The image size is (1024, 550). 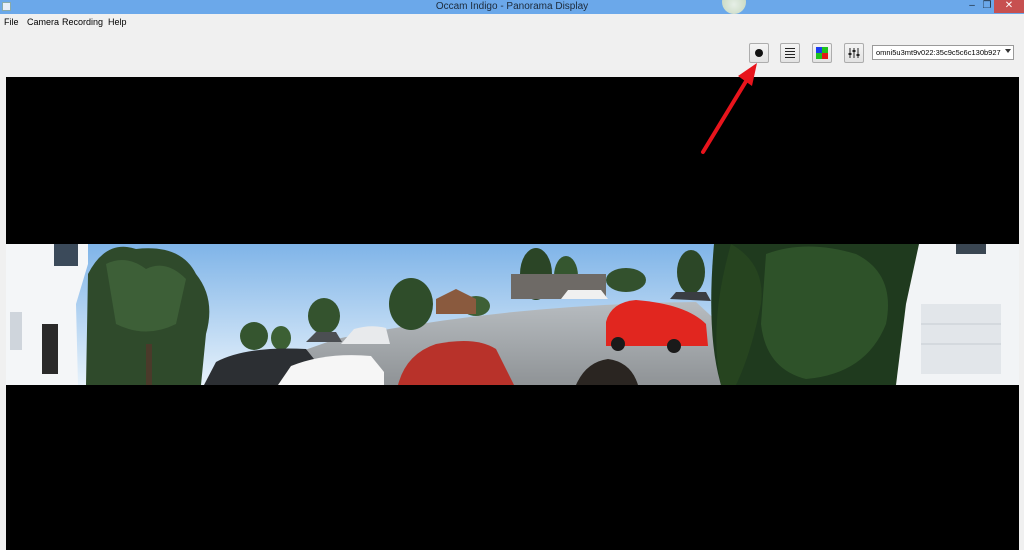 I want to click on restore-button: ❐, so click(x=987, y=6).